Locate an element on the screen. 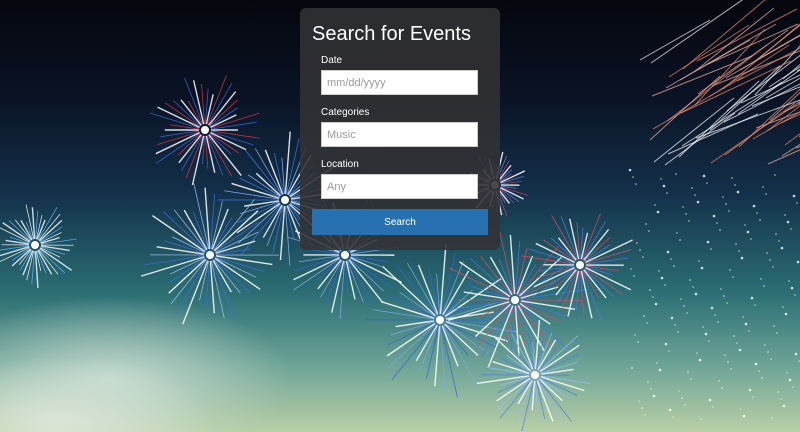  panel-title: Search for Events is located at coordinates (391, 34).